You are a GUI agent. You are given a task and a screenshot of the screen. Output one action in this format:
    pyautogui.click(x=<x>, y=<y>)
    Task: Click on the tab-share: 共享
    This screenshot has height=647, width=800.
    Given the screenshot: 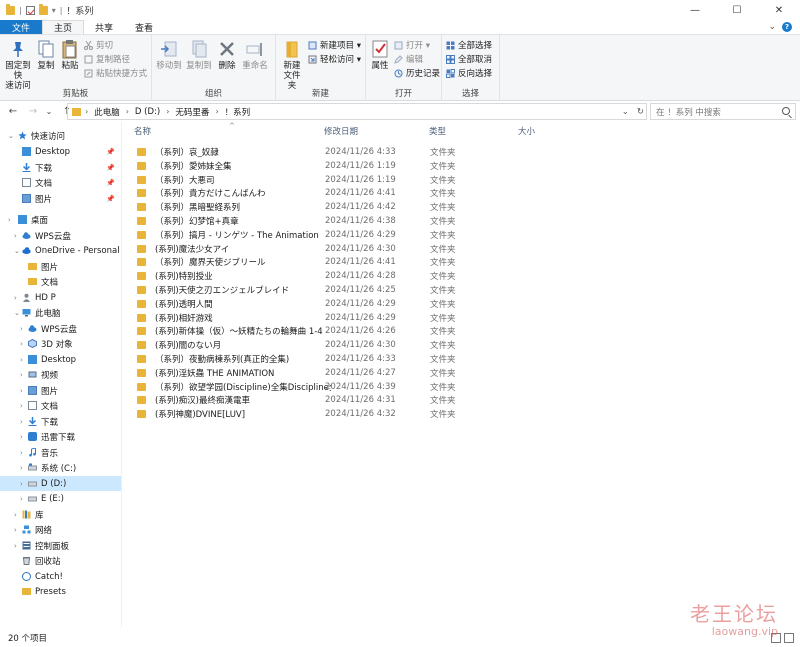 What is the action you would take?
    pyautogui.click(x=104, y=27)
    